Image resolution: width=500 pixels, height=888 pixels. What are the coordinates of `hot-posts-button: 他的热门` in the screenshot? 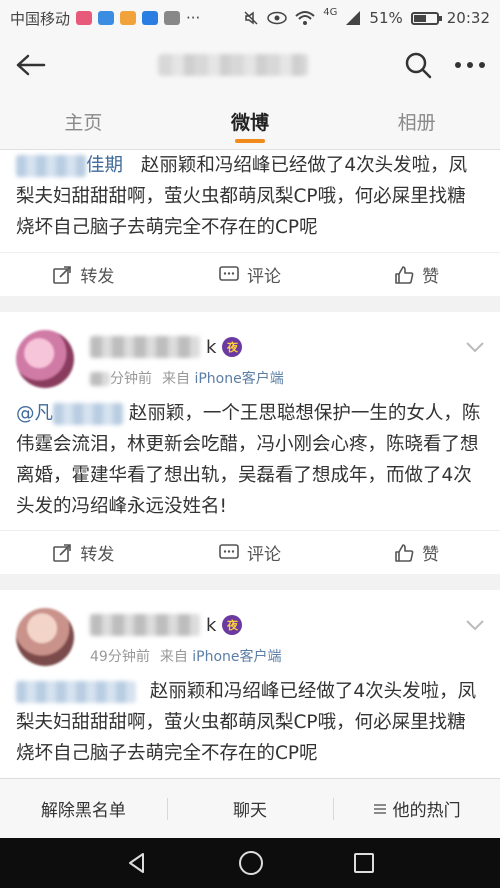 It's located at (416, 808).